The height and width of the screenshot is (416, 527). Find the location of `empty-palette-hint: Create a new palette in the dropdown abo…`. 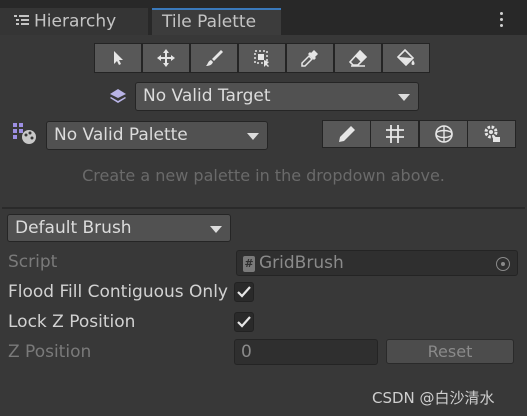

empty-palette-hint: Create a new palette in the dropdown abo… is located at coordinates (263, 175).